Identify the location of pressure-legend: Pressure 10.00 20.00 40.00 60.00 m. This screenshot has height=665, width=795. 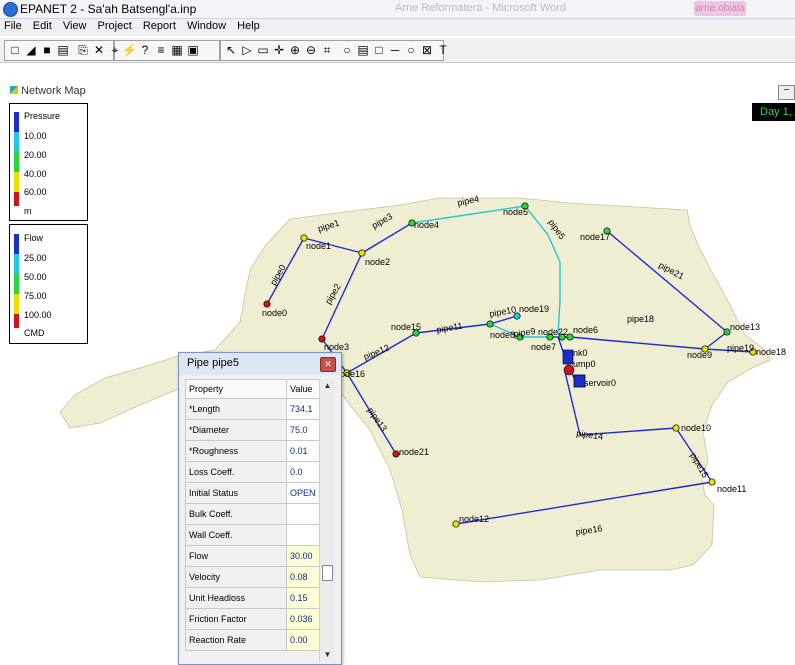
(48, 162).